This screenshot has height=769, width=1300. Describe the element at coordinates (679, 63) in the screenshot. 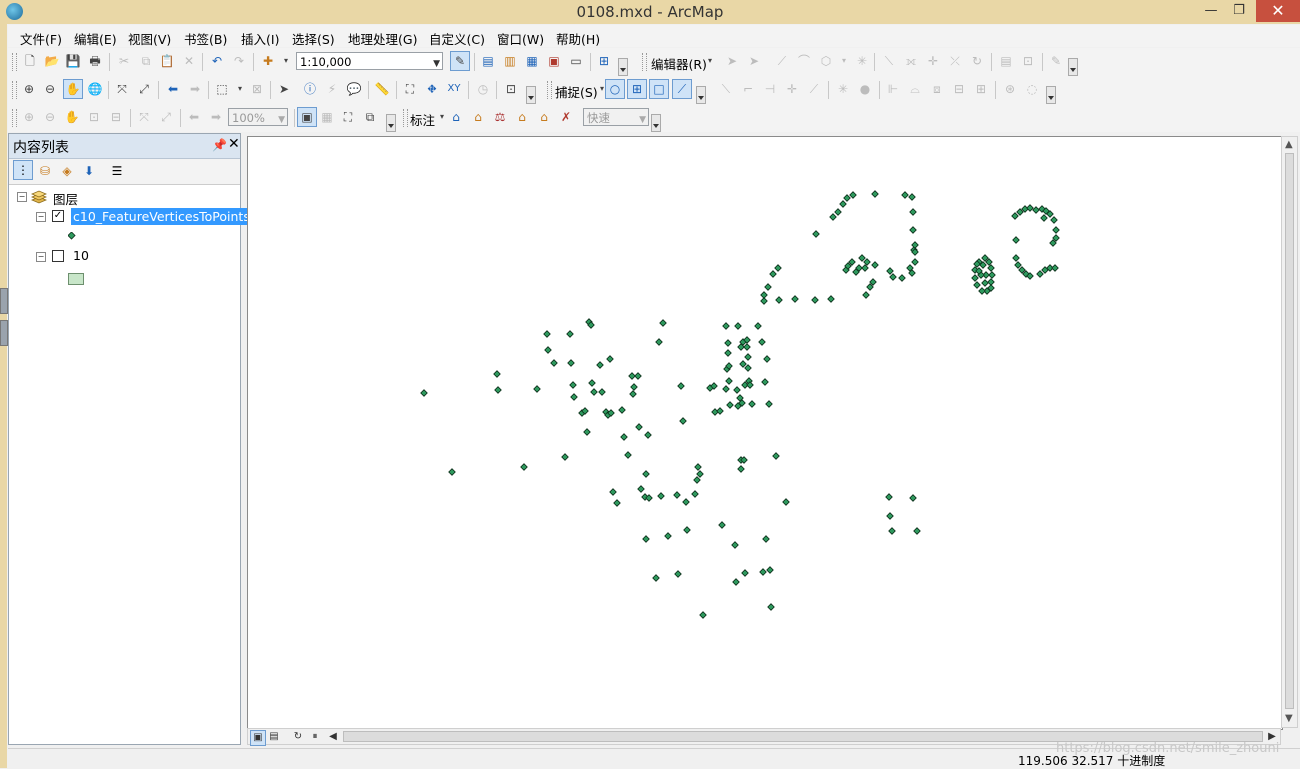

I see `editor-menu: 编辑器(R)` at that location.